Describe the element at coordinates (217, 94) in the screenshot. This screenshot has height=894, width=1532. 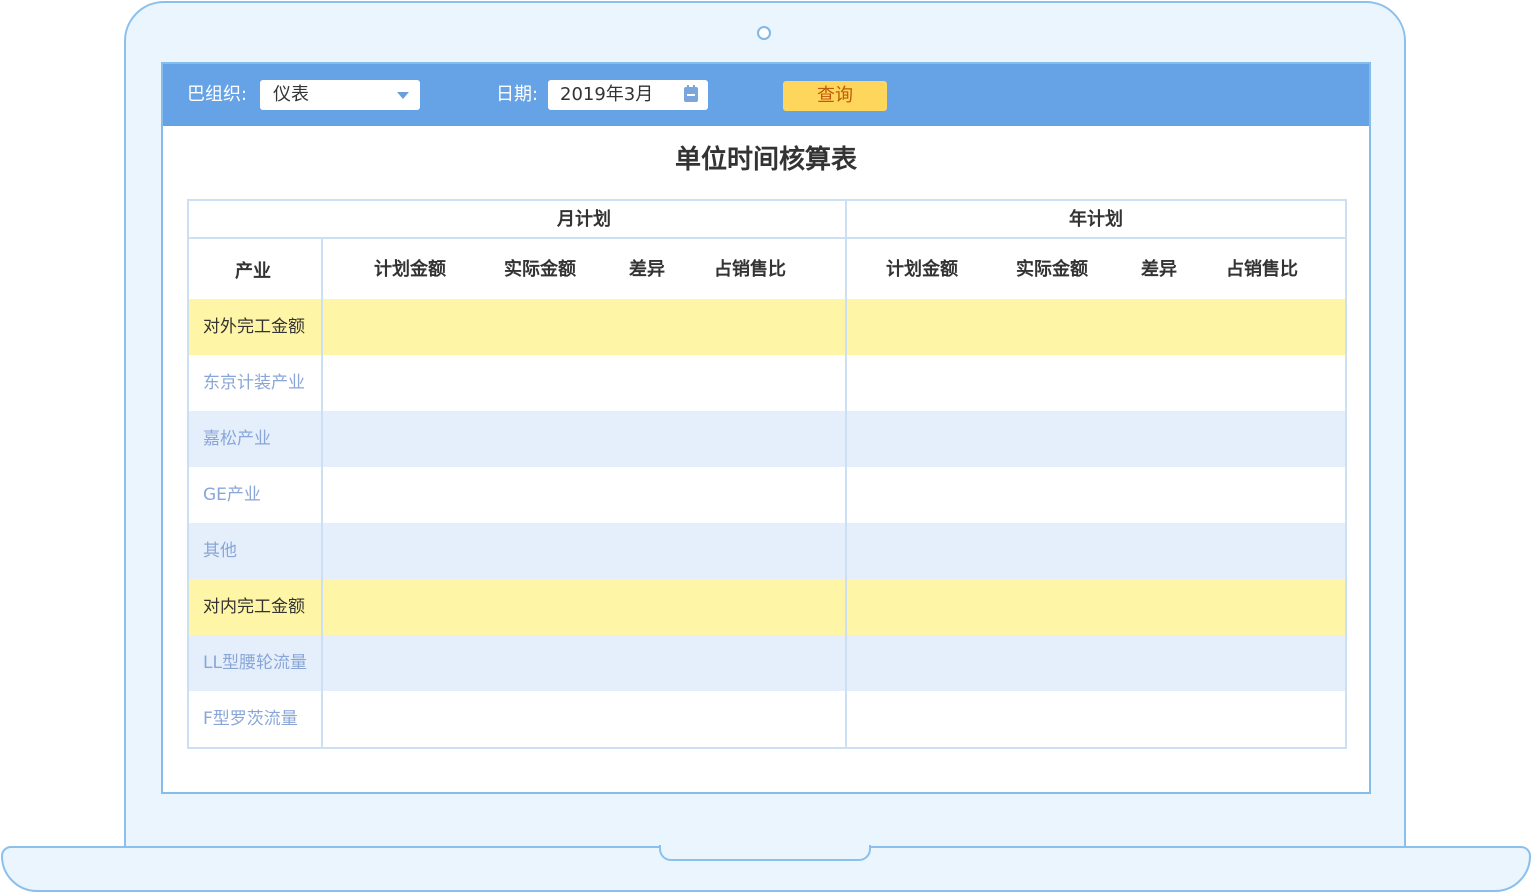
I see `org-label: 巴组织:` at that location.